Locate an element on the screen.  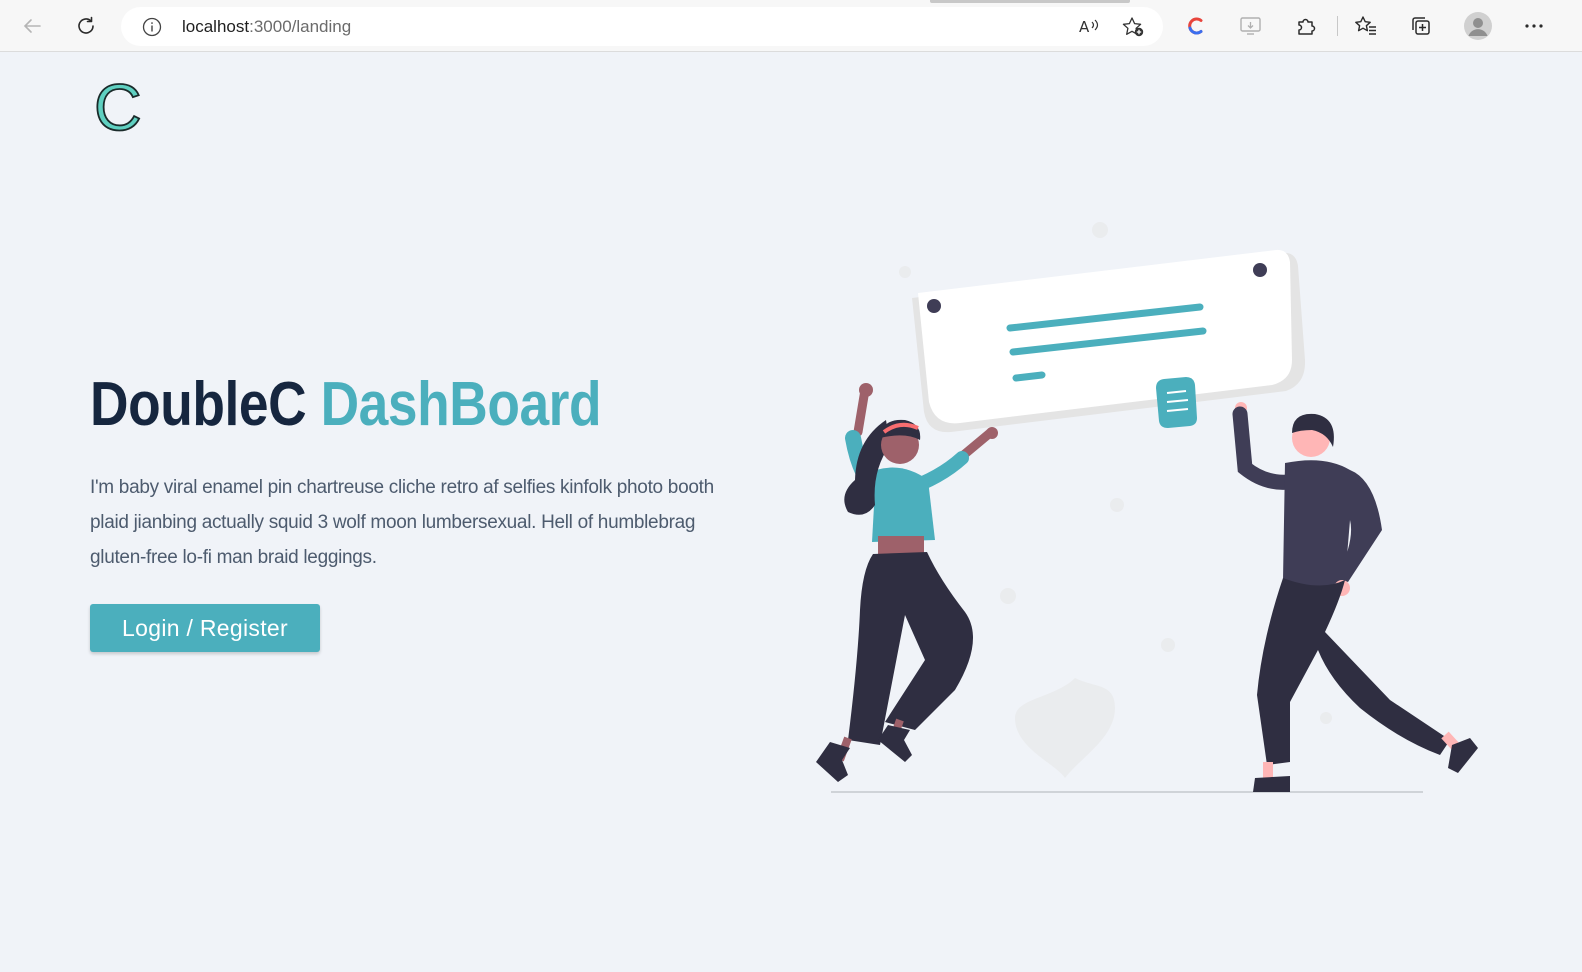
logo-letter: C is located at coordinates (118, 106).